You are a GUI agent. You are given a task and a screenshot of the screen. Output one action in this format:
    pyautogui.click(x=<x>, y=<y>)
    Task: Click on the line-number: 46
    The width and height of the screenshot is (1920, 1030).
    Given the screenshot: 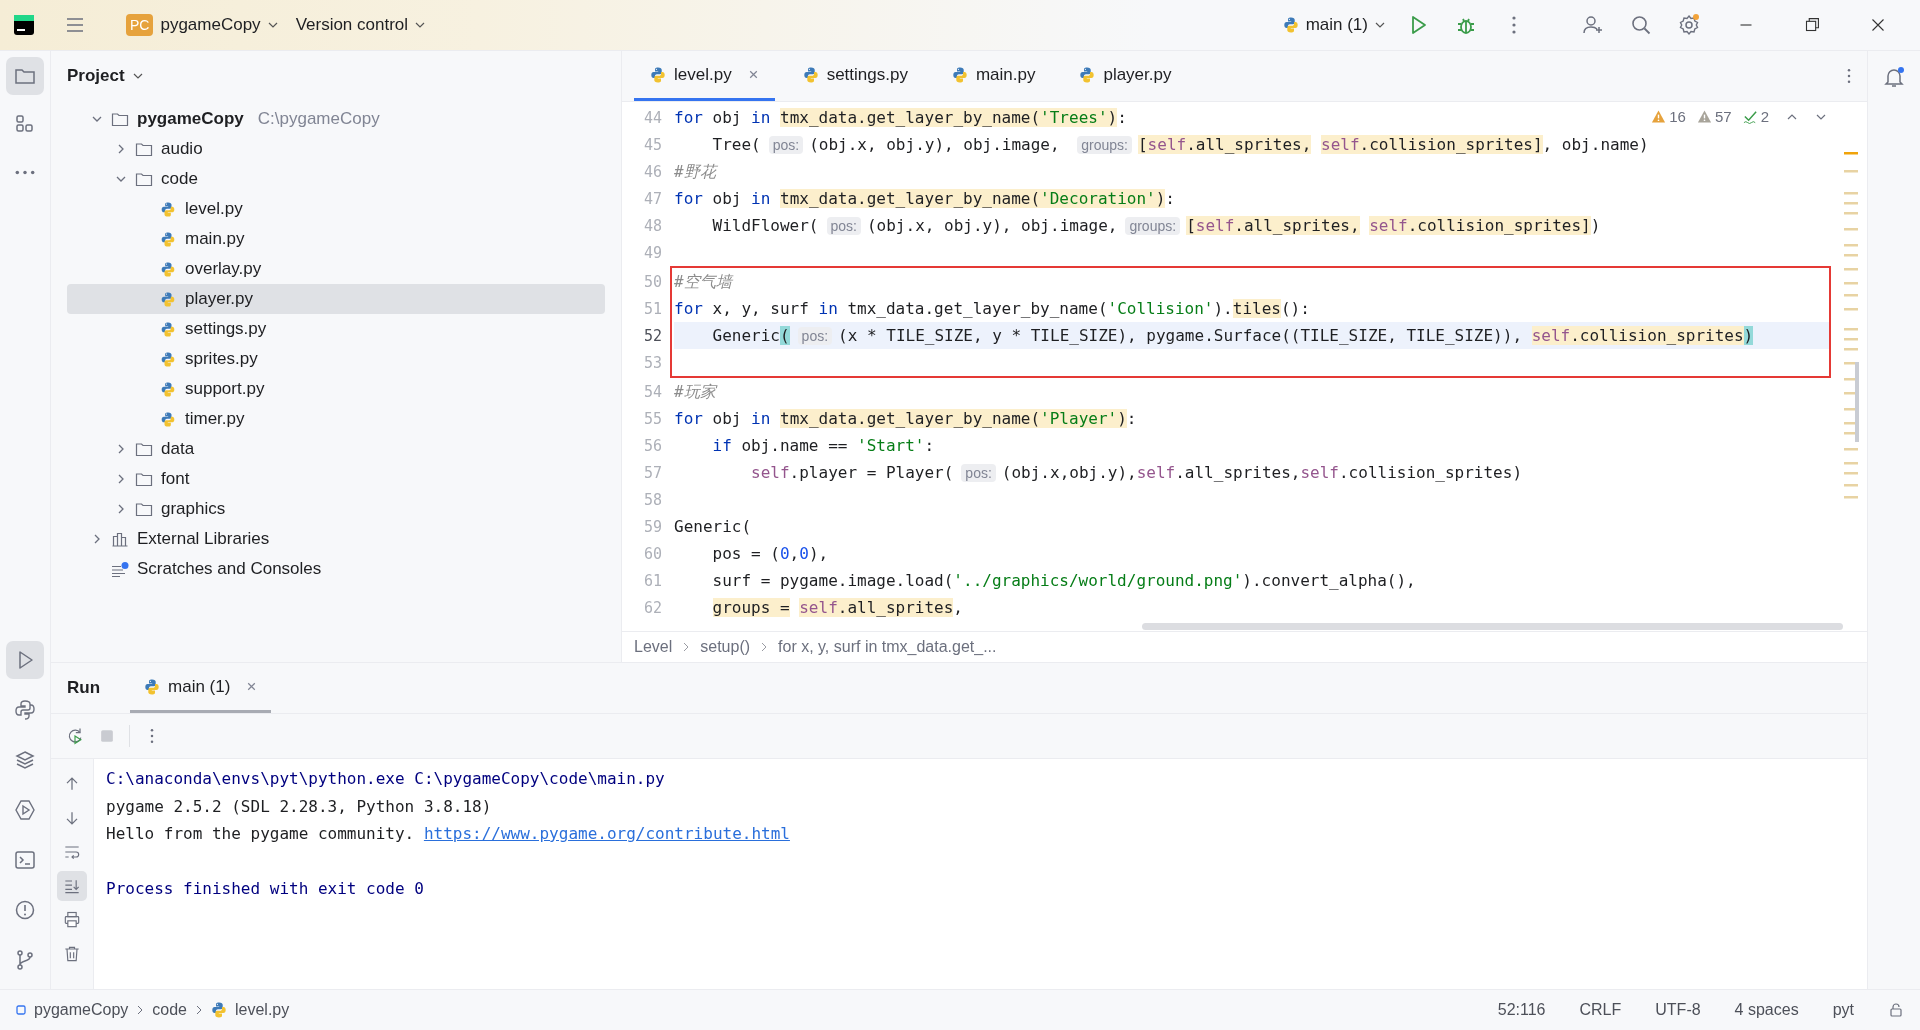 What is the action you would take?
    pyautogui.click(x=652, y=171)
    